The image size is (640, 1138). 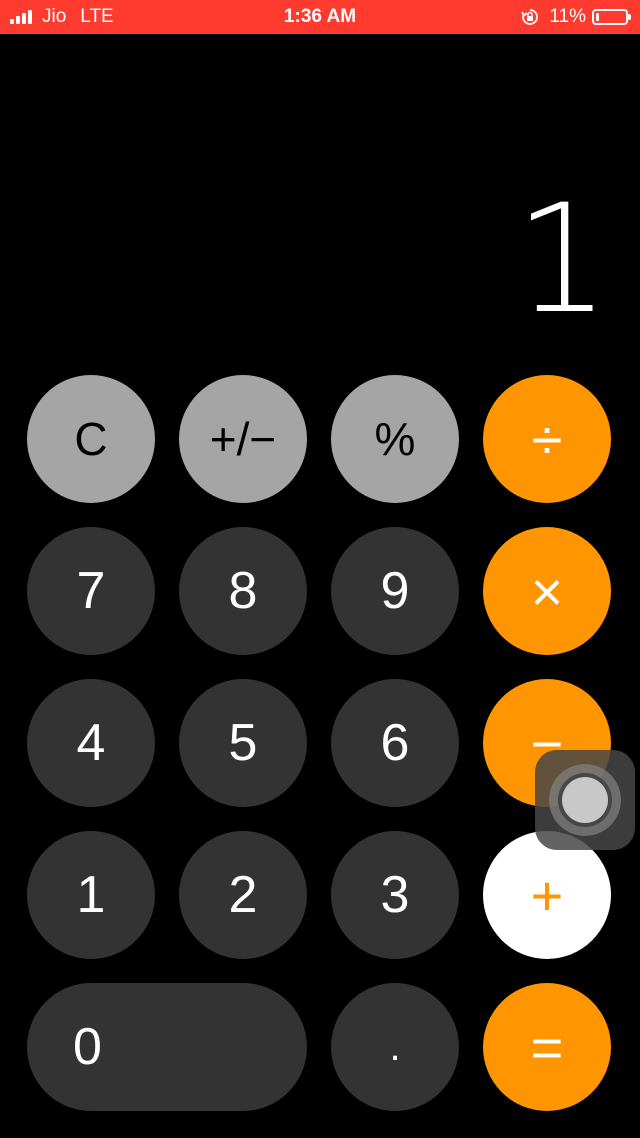 I want to click on decimal-button: ., so click(x=395, y=1047).